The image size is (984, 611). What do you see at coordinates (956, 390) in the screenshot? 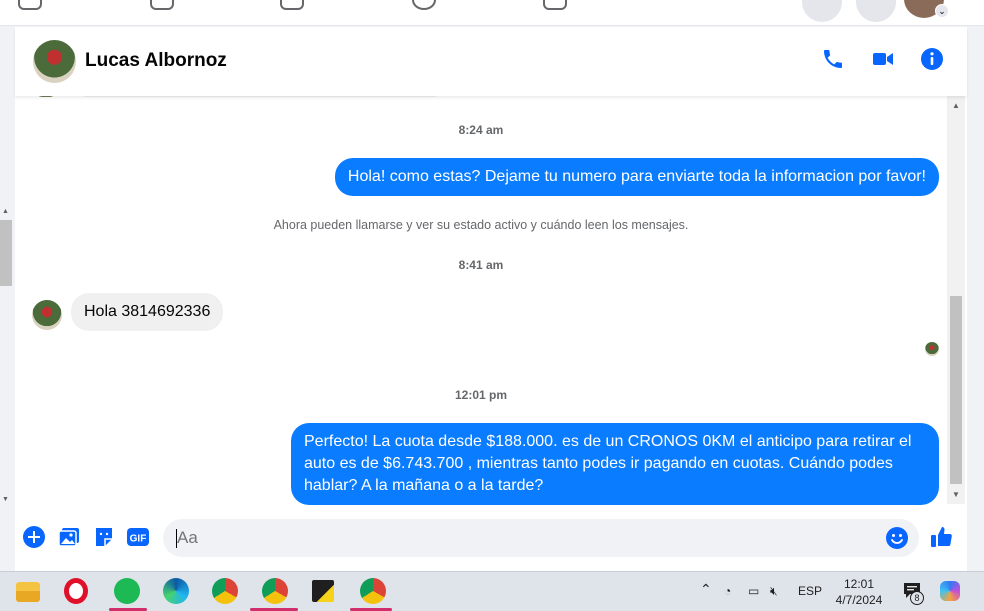
I see `chat-scrollbar-thumb` at bounding box center [956, 390].